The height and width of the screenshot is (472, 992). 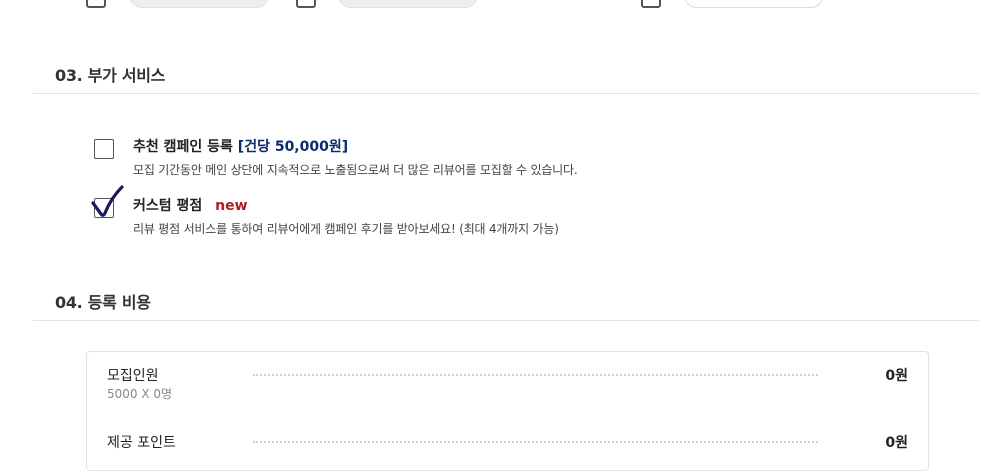 I want to click on cost-label: 모집인원, so click(x=133, y=376).